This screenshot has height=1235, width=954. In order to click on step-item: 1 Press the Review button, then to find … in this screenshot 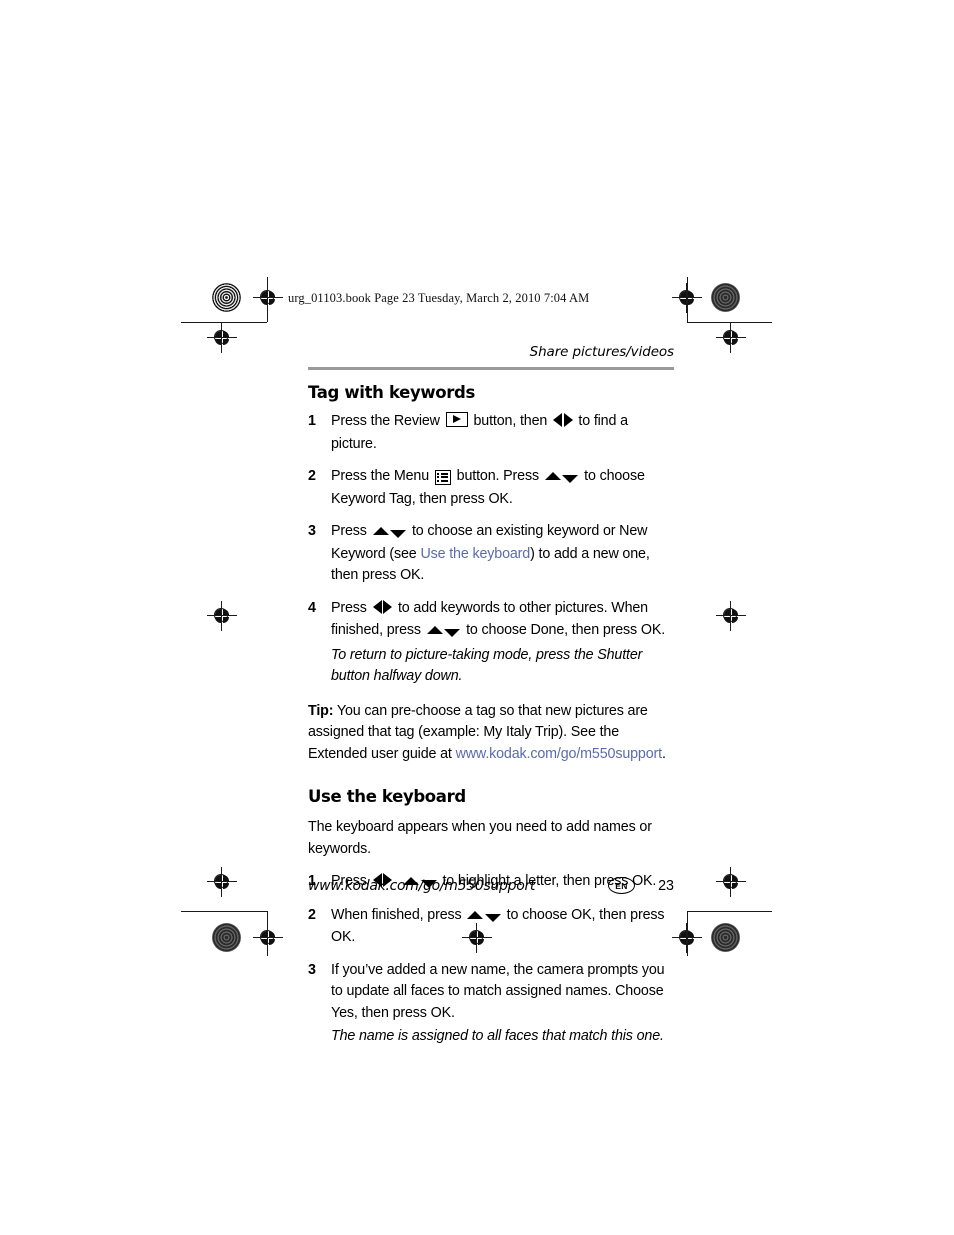, I will do `click(491, 433)`.